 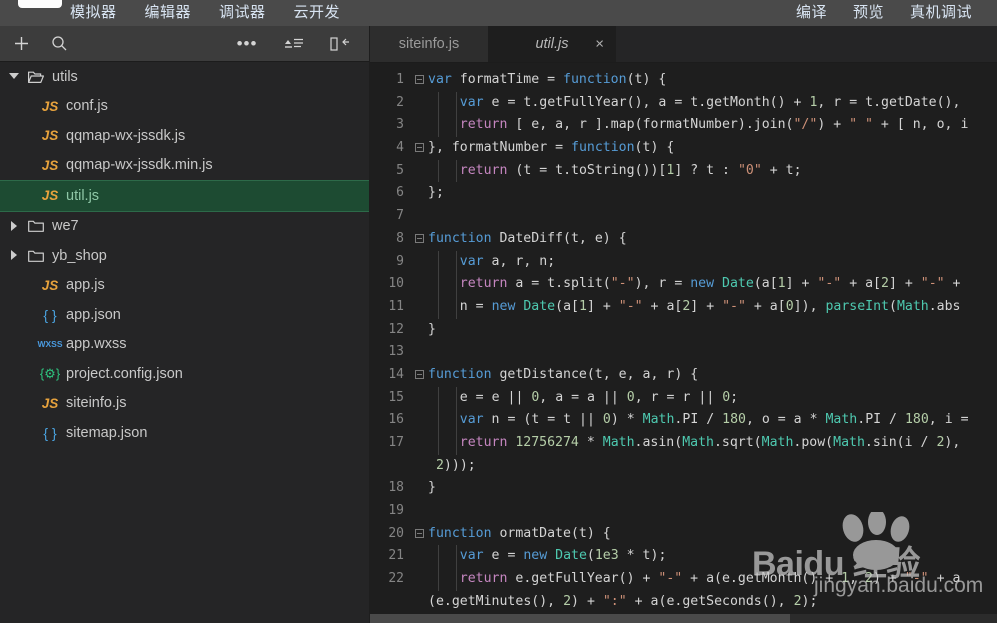 I want to click on collapse-left-icon, so click(x=339, y=43).